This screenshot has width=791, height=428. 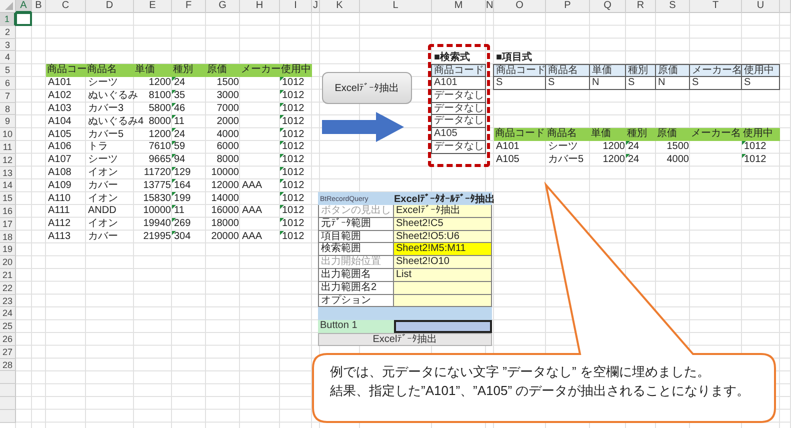 What do you see at coordinates (9, 6) in the screenshot?
I see `select-all-icon` at bounding box center [9, 6].